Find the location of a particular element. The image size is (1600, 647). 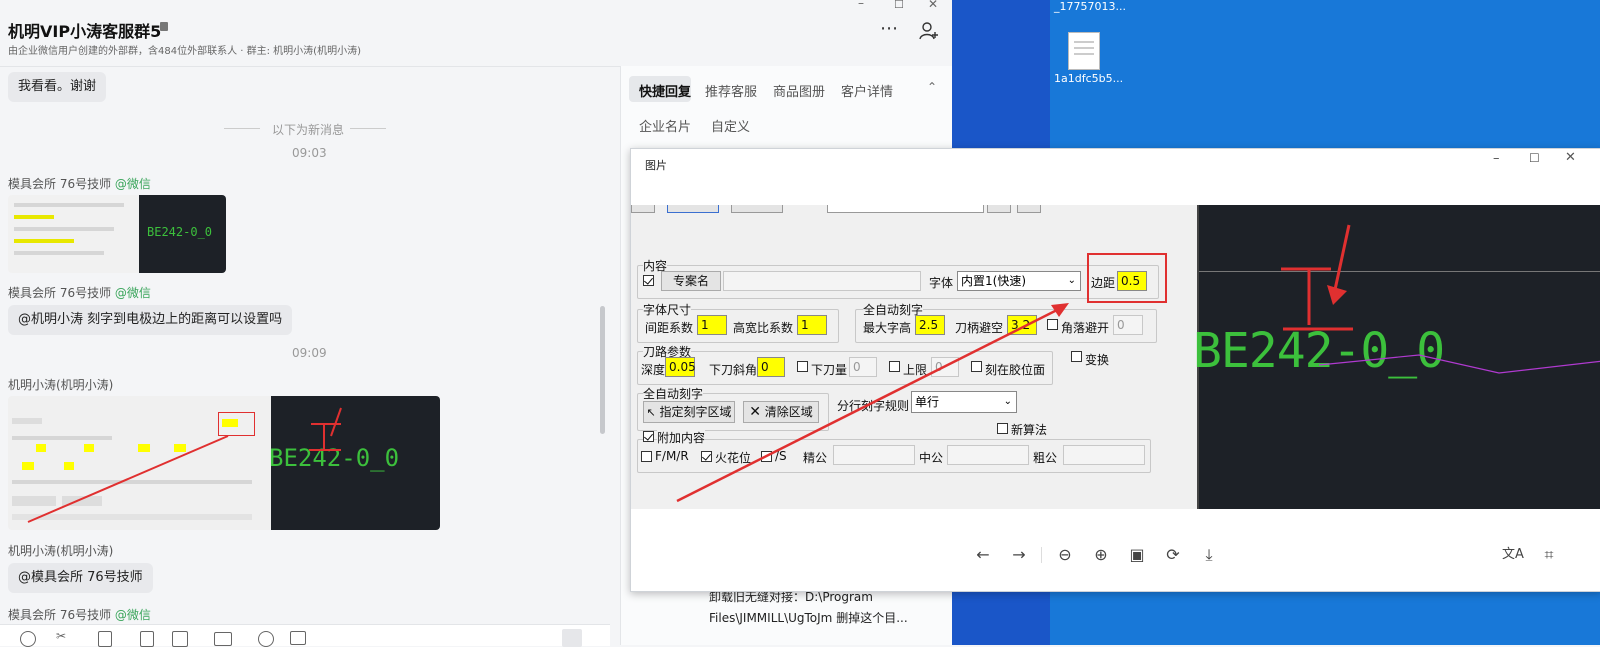

rotate-icon: ⟳ is located at coordinates (1173, 555).